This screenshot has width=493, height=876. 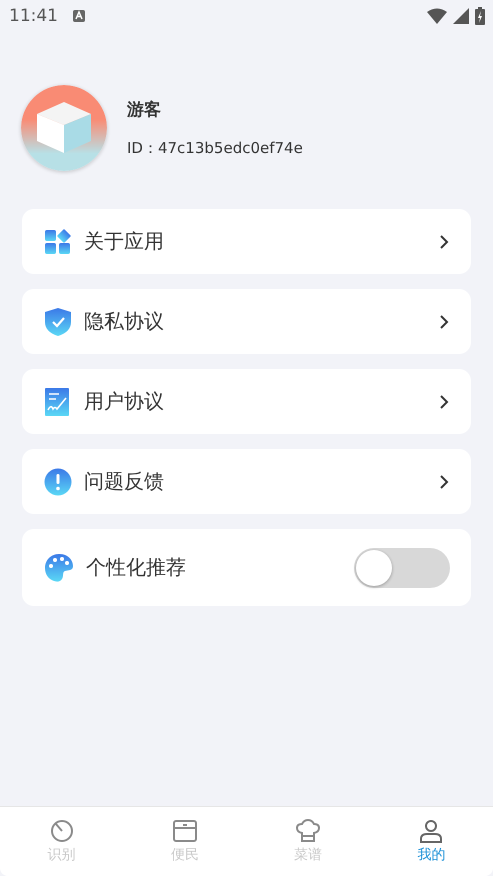 I want to click on palette-icon, so click(x=59, y=567).